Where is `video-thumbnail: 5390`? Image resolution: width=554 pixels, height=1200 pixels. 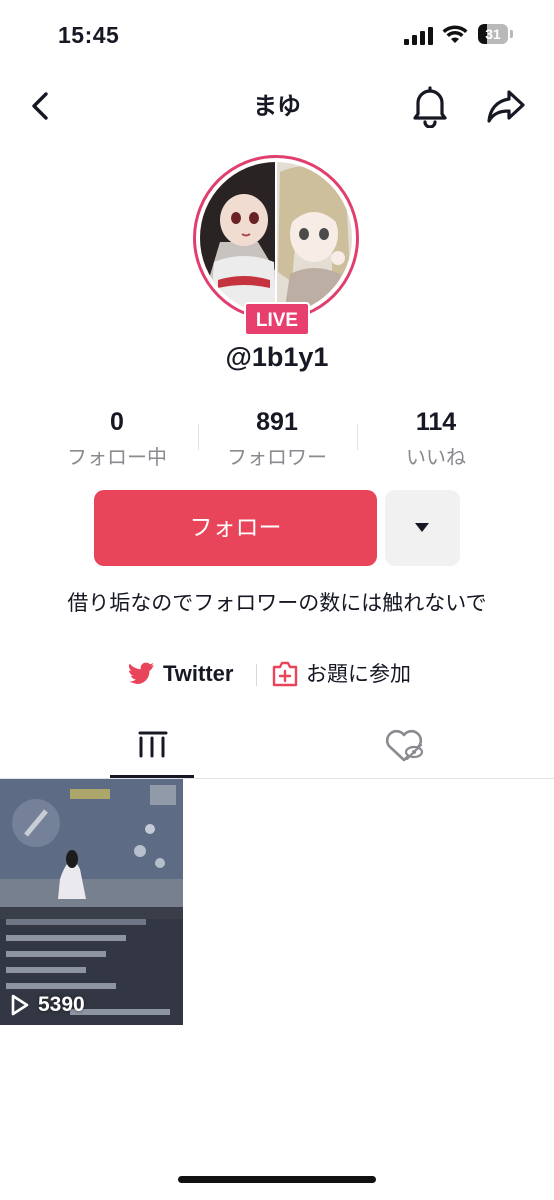
video-thumbnail: 5390 is located at coordinates (91, 902).